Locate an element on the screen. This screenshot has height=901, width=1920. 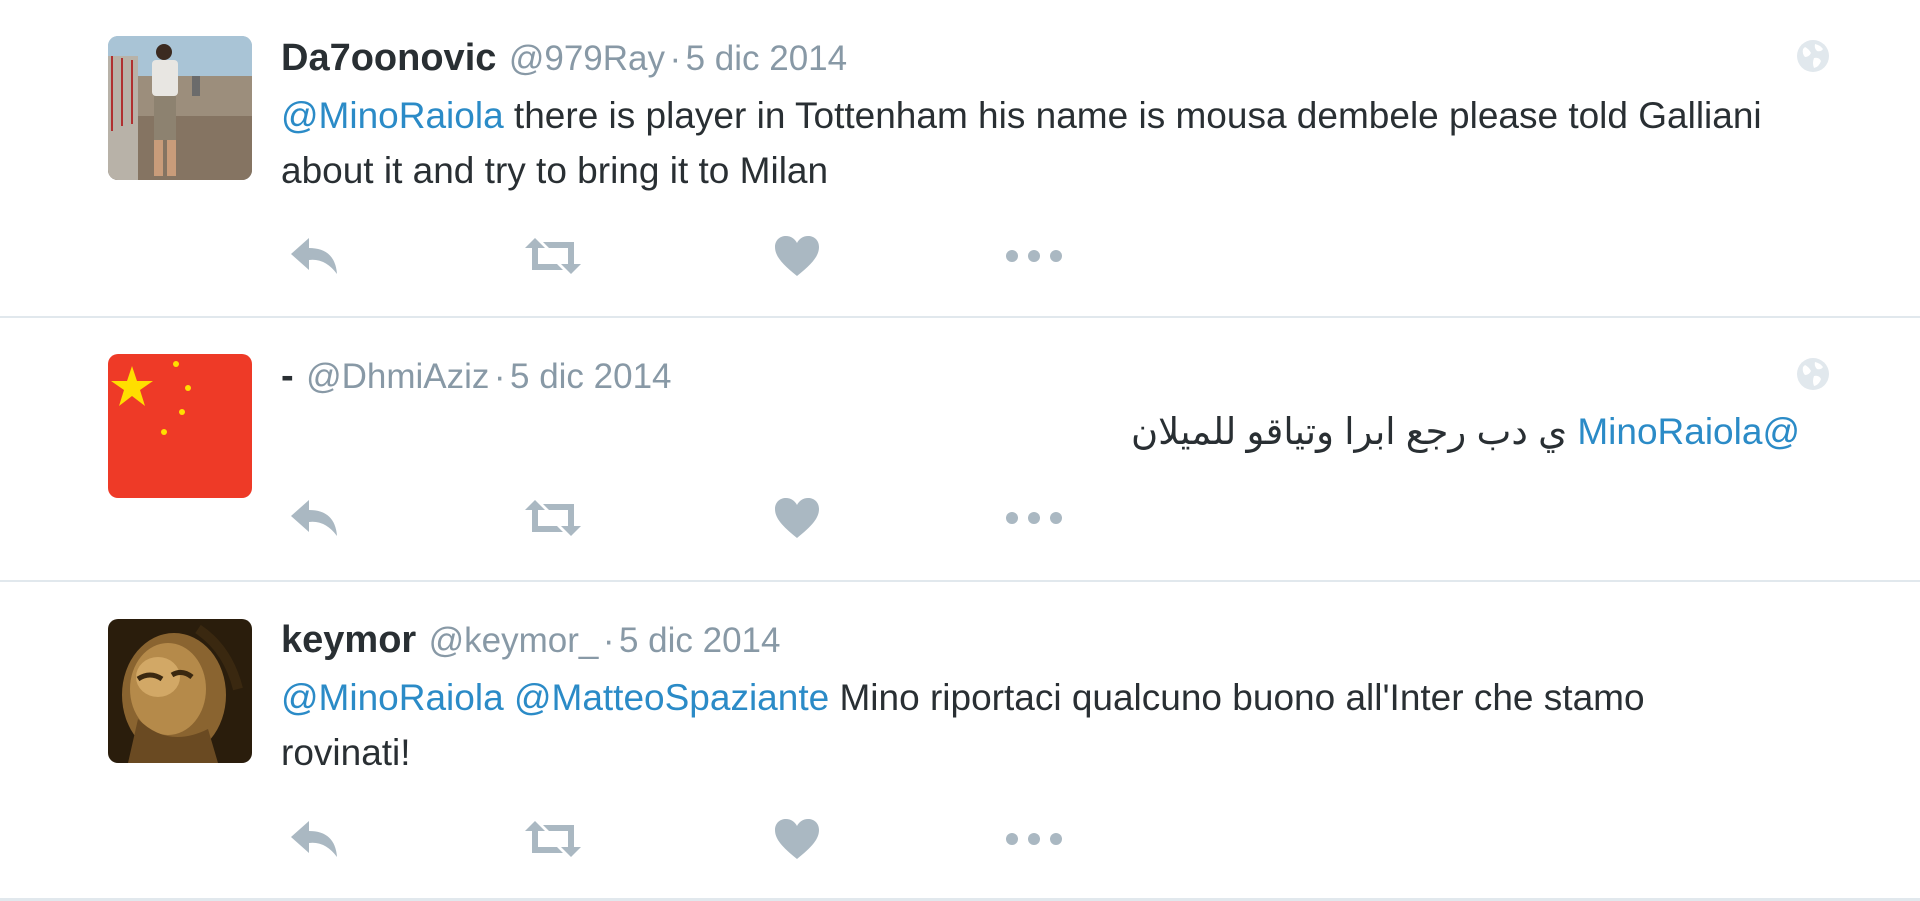
mention-link: @MatteoSpaziante is located at coordinates (671, 697).